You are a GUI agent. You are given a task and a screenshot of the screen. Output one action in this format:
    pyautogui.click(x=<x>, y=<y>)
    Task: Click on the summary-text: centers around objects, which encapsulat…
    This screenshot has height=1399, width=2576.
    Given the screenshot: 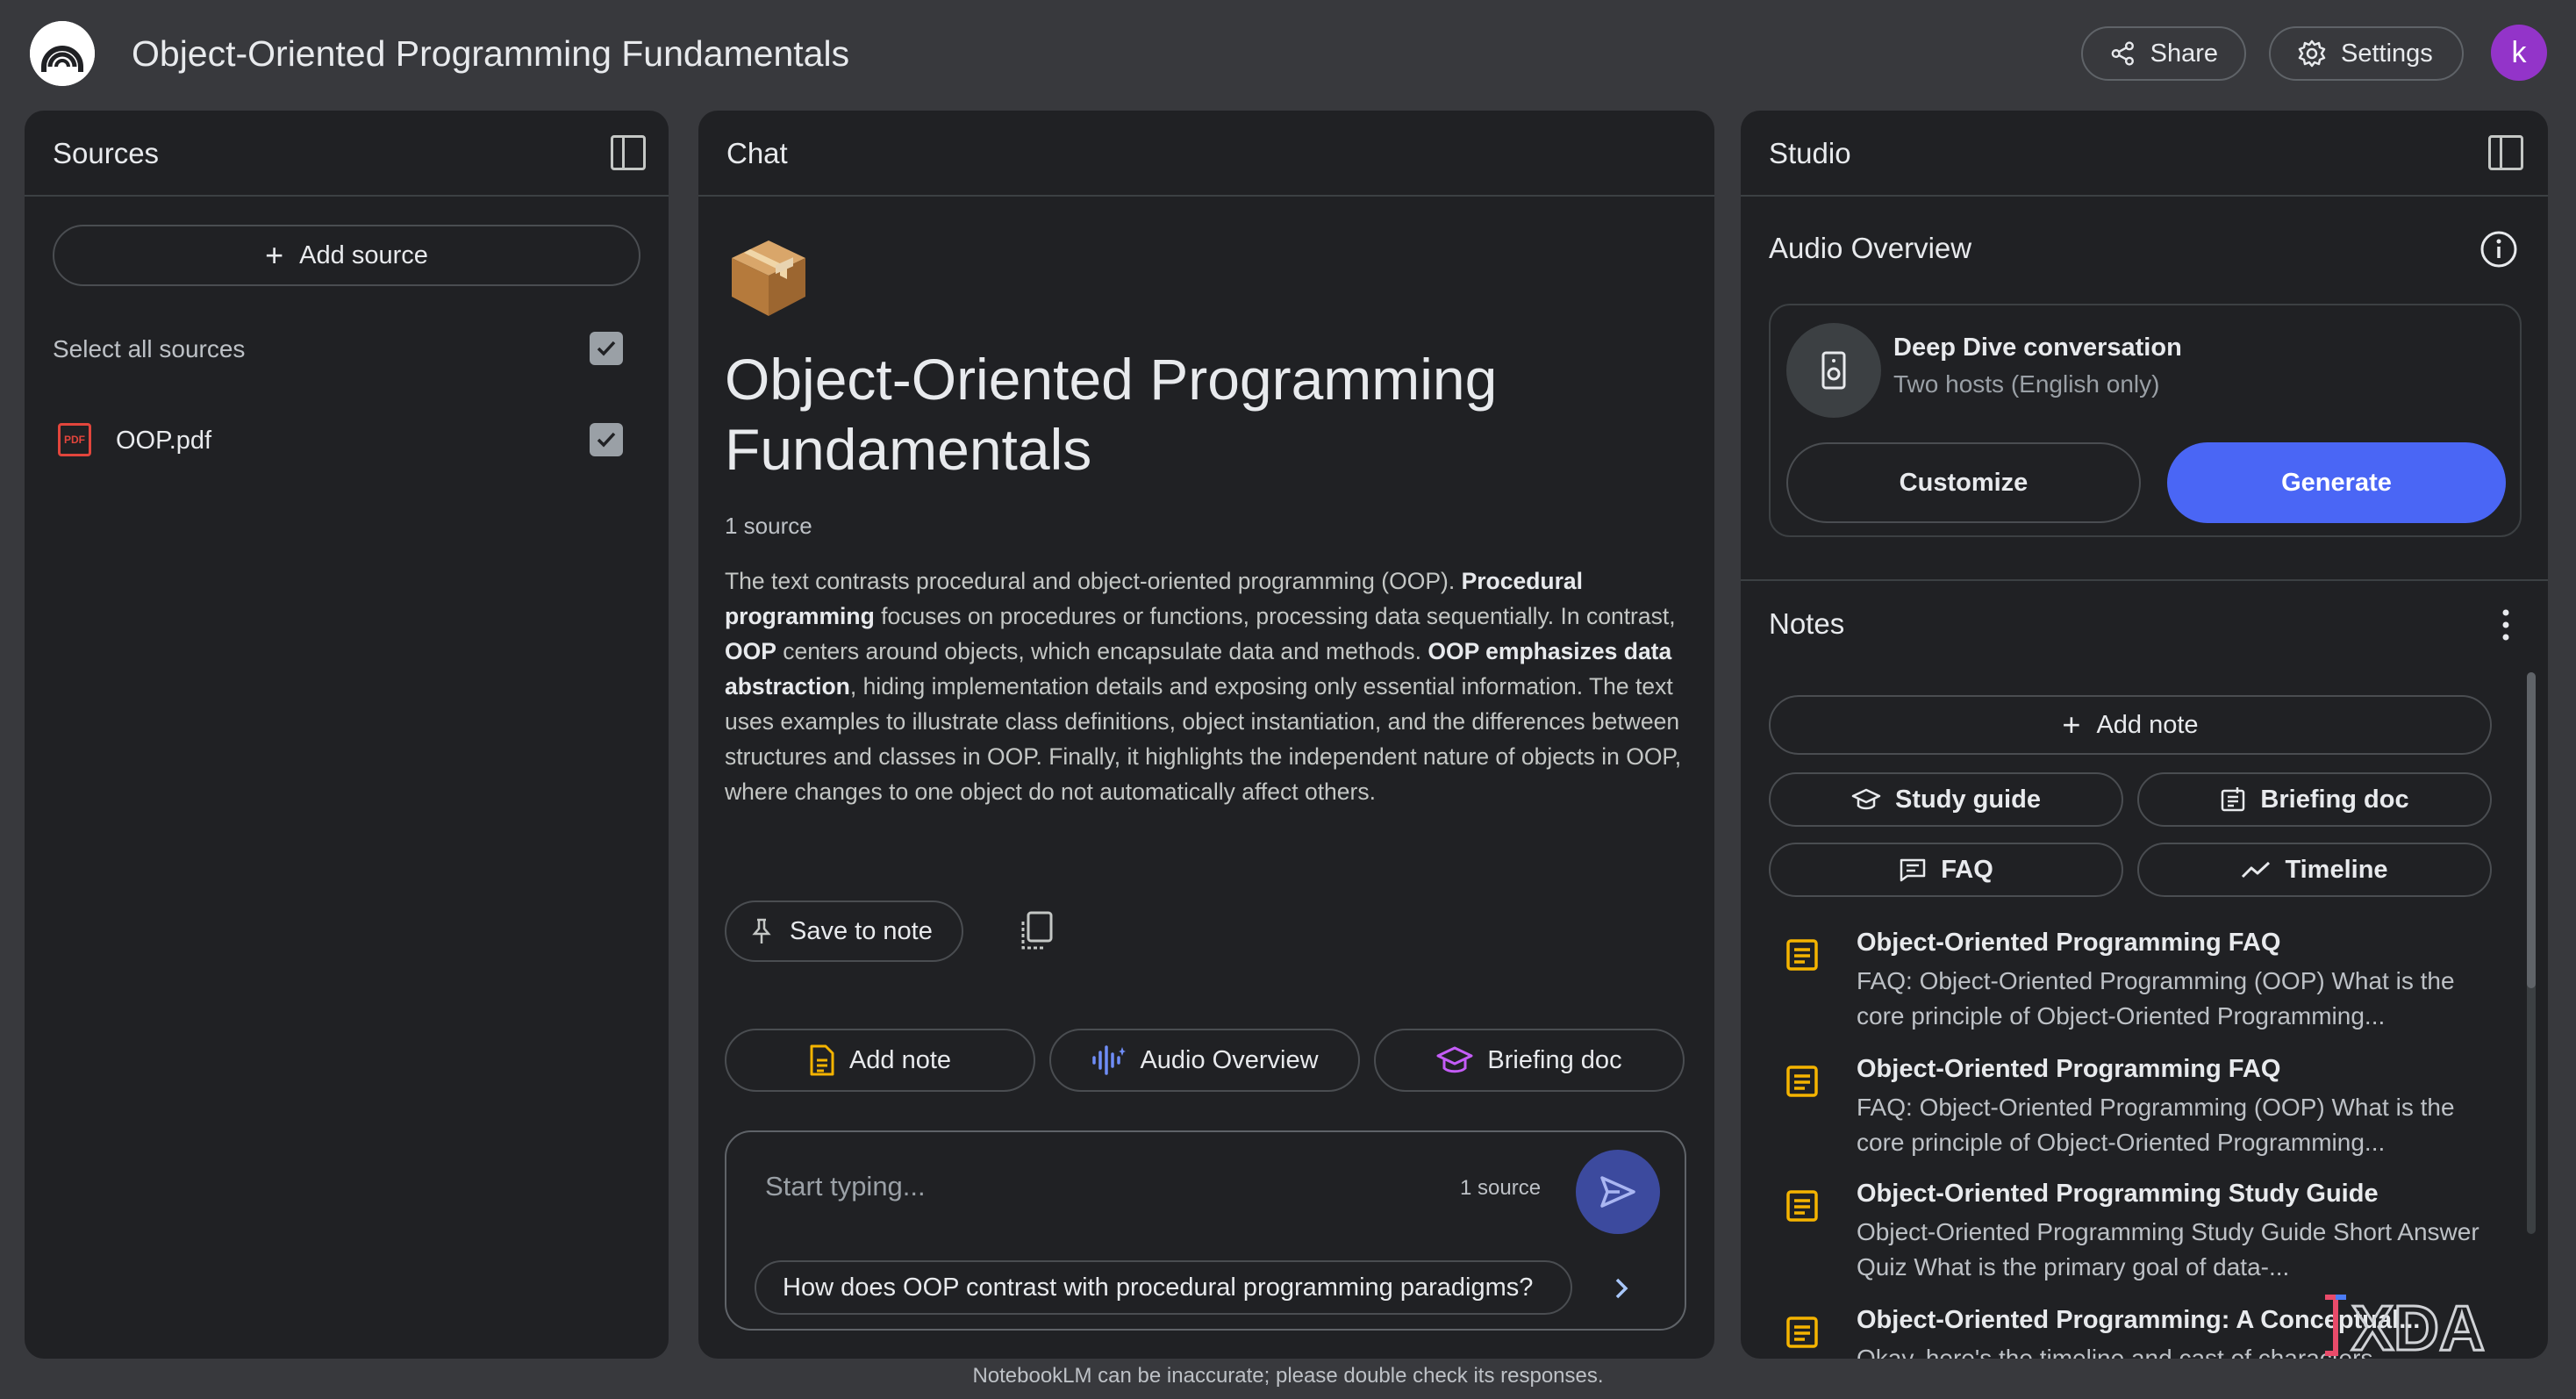 What is the action you would take?
    pyautogui.click(x=1102, y=651)
    